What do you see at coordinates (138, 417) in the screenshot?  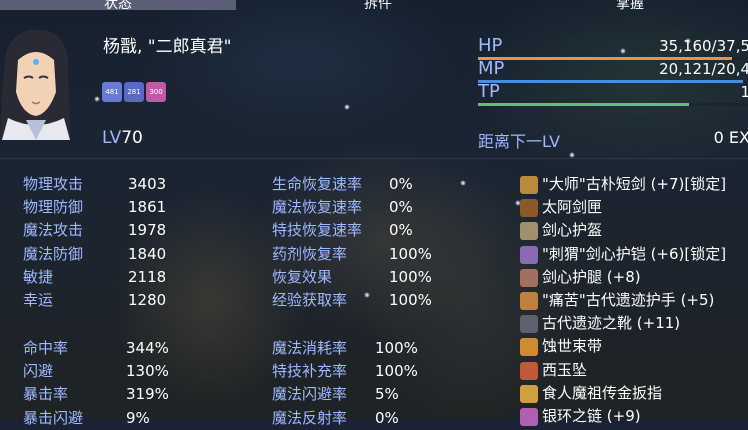 I see `stat-value: 9%` at bounding box center [138, 417].